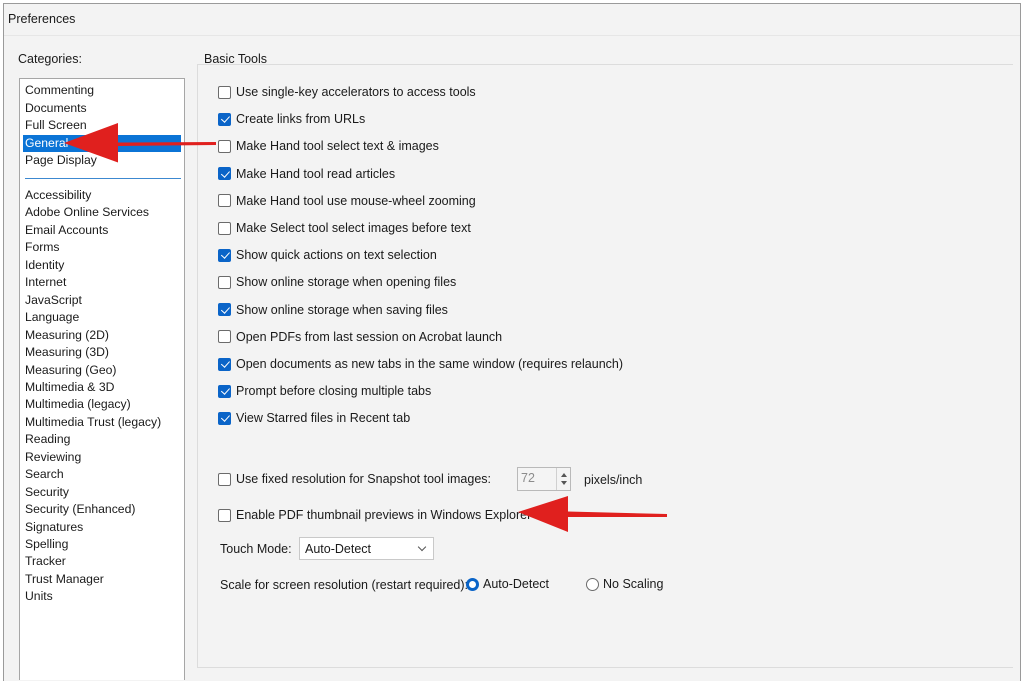 This screenshot has width=1024, height=683. What do you see at coordinates (102, 370) in the screenshot?
I see `category-item-measuring-geo: Measuring (Geo)` at bounding box center [102, 370].